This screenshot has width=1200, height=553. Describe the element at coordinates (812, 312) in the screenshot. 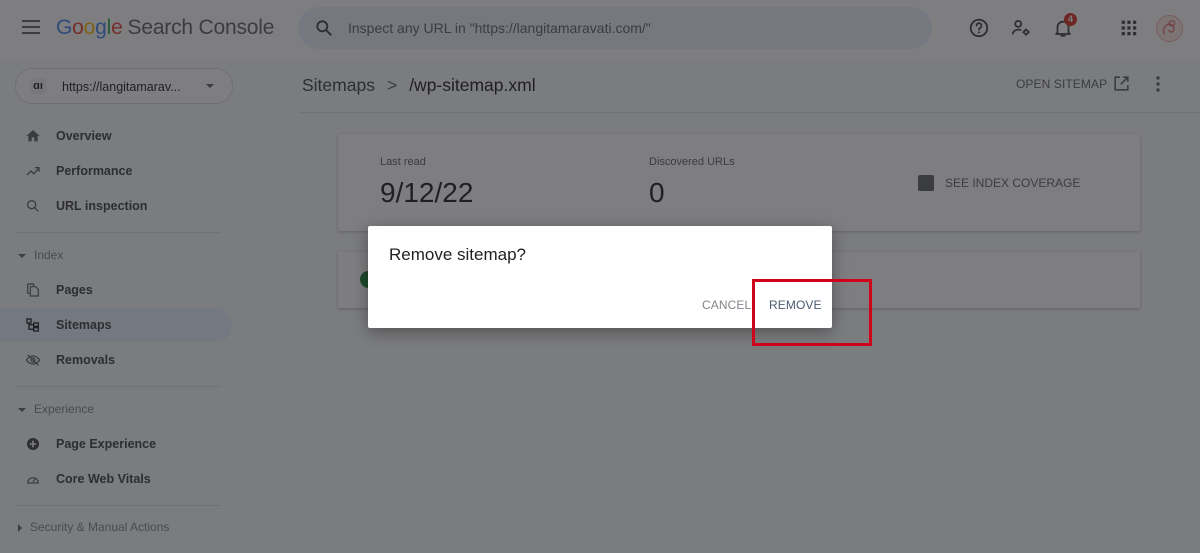

I see `remove-button-highlight` at that location.